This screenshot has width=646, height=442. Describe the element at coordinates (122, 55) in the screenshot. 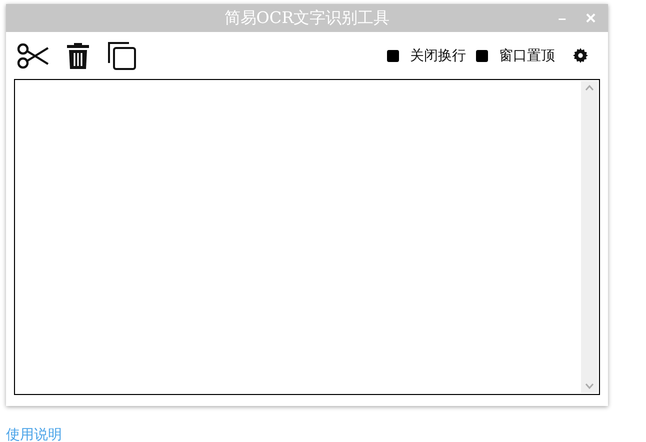

I see `copy-icon` at that location.